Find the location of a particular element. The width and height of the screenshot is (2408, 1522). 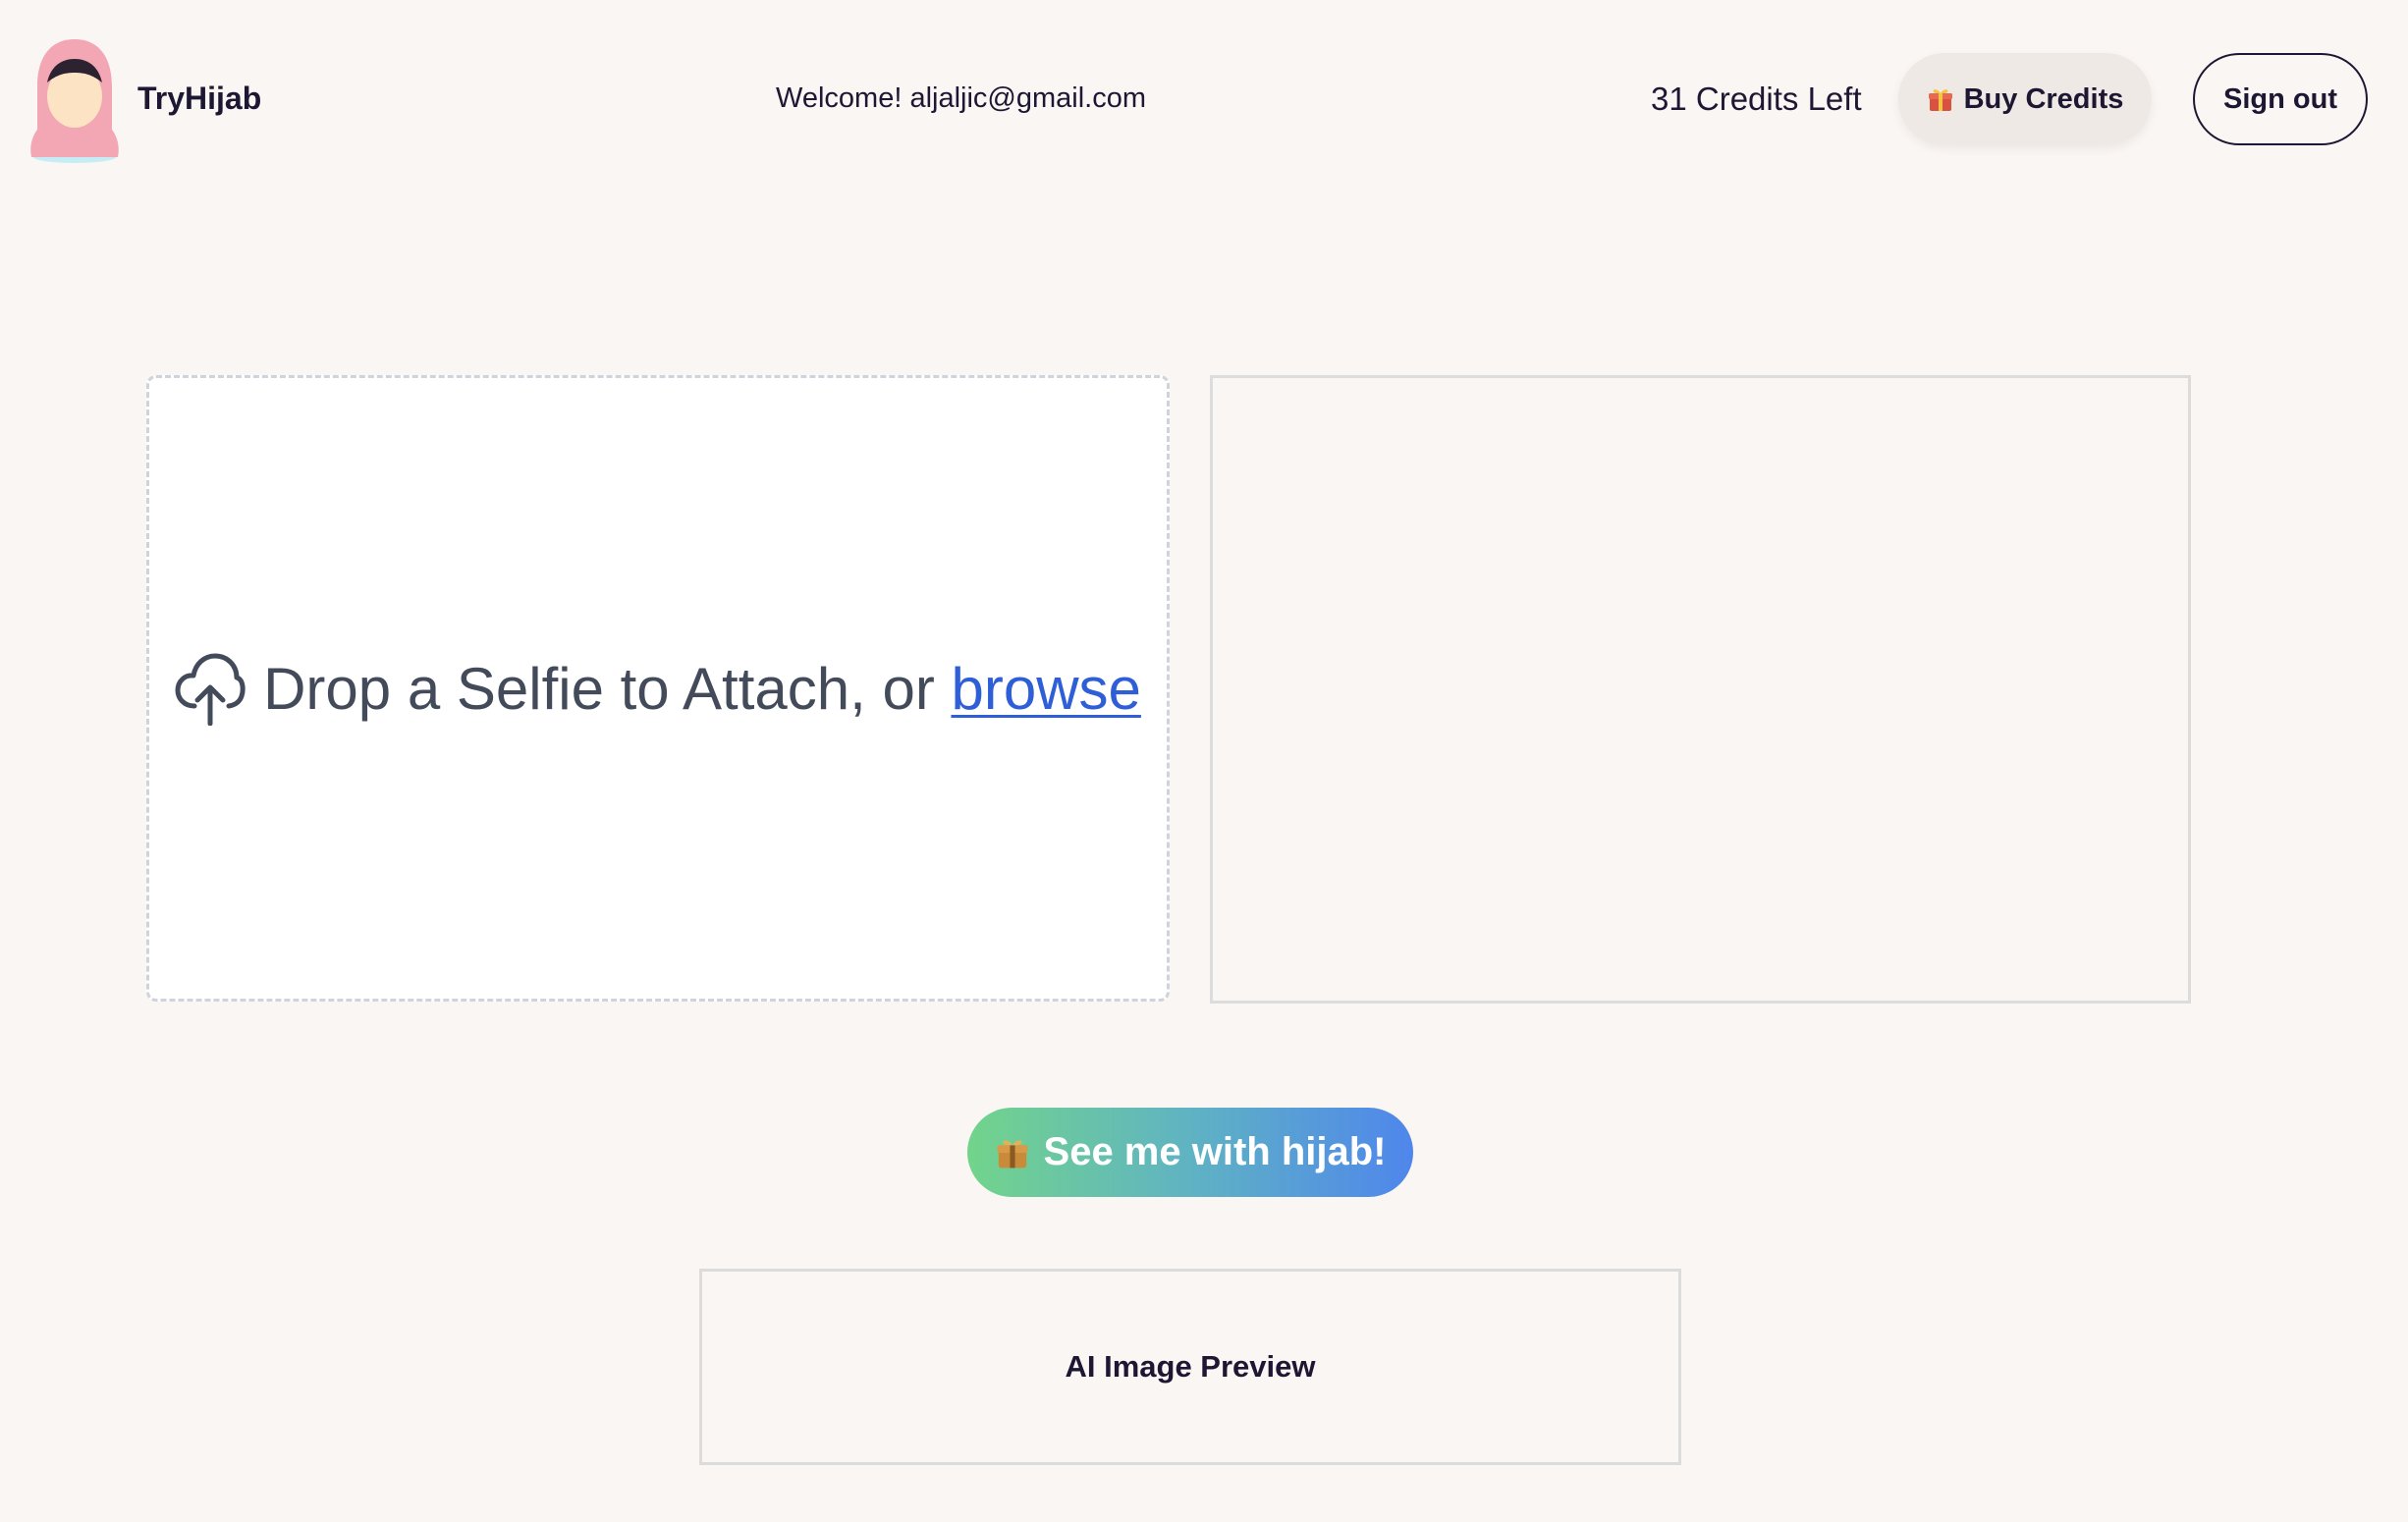

browse-link: browse is located at coordinates (1045, 689).